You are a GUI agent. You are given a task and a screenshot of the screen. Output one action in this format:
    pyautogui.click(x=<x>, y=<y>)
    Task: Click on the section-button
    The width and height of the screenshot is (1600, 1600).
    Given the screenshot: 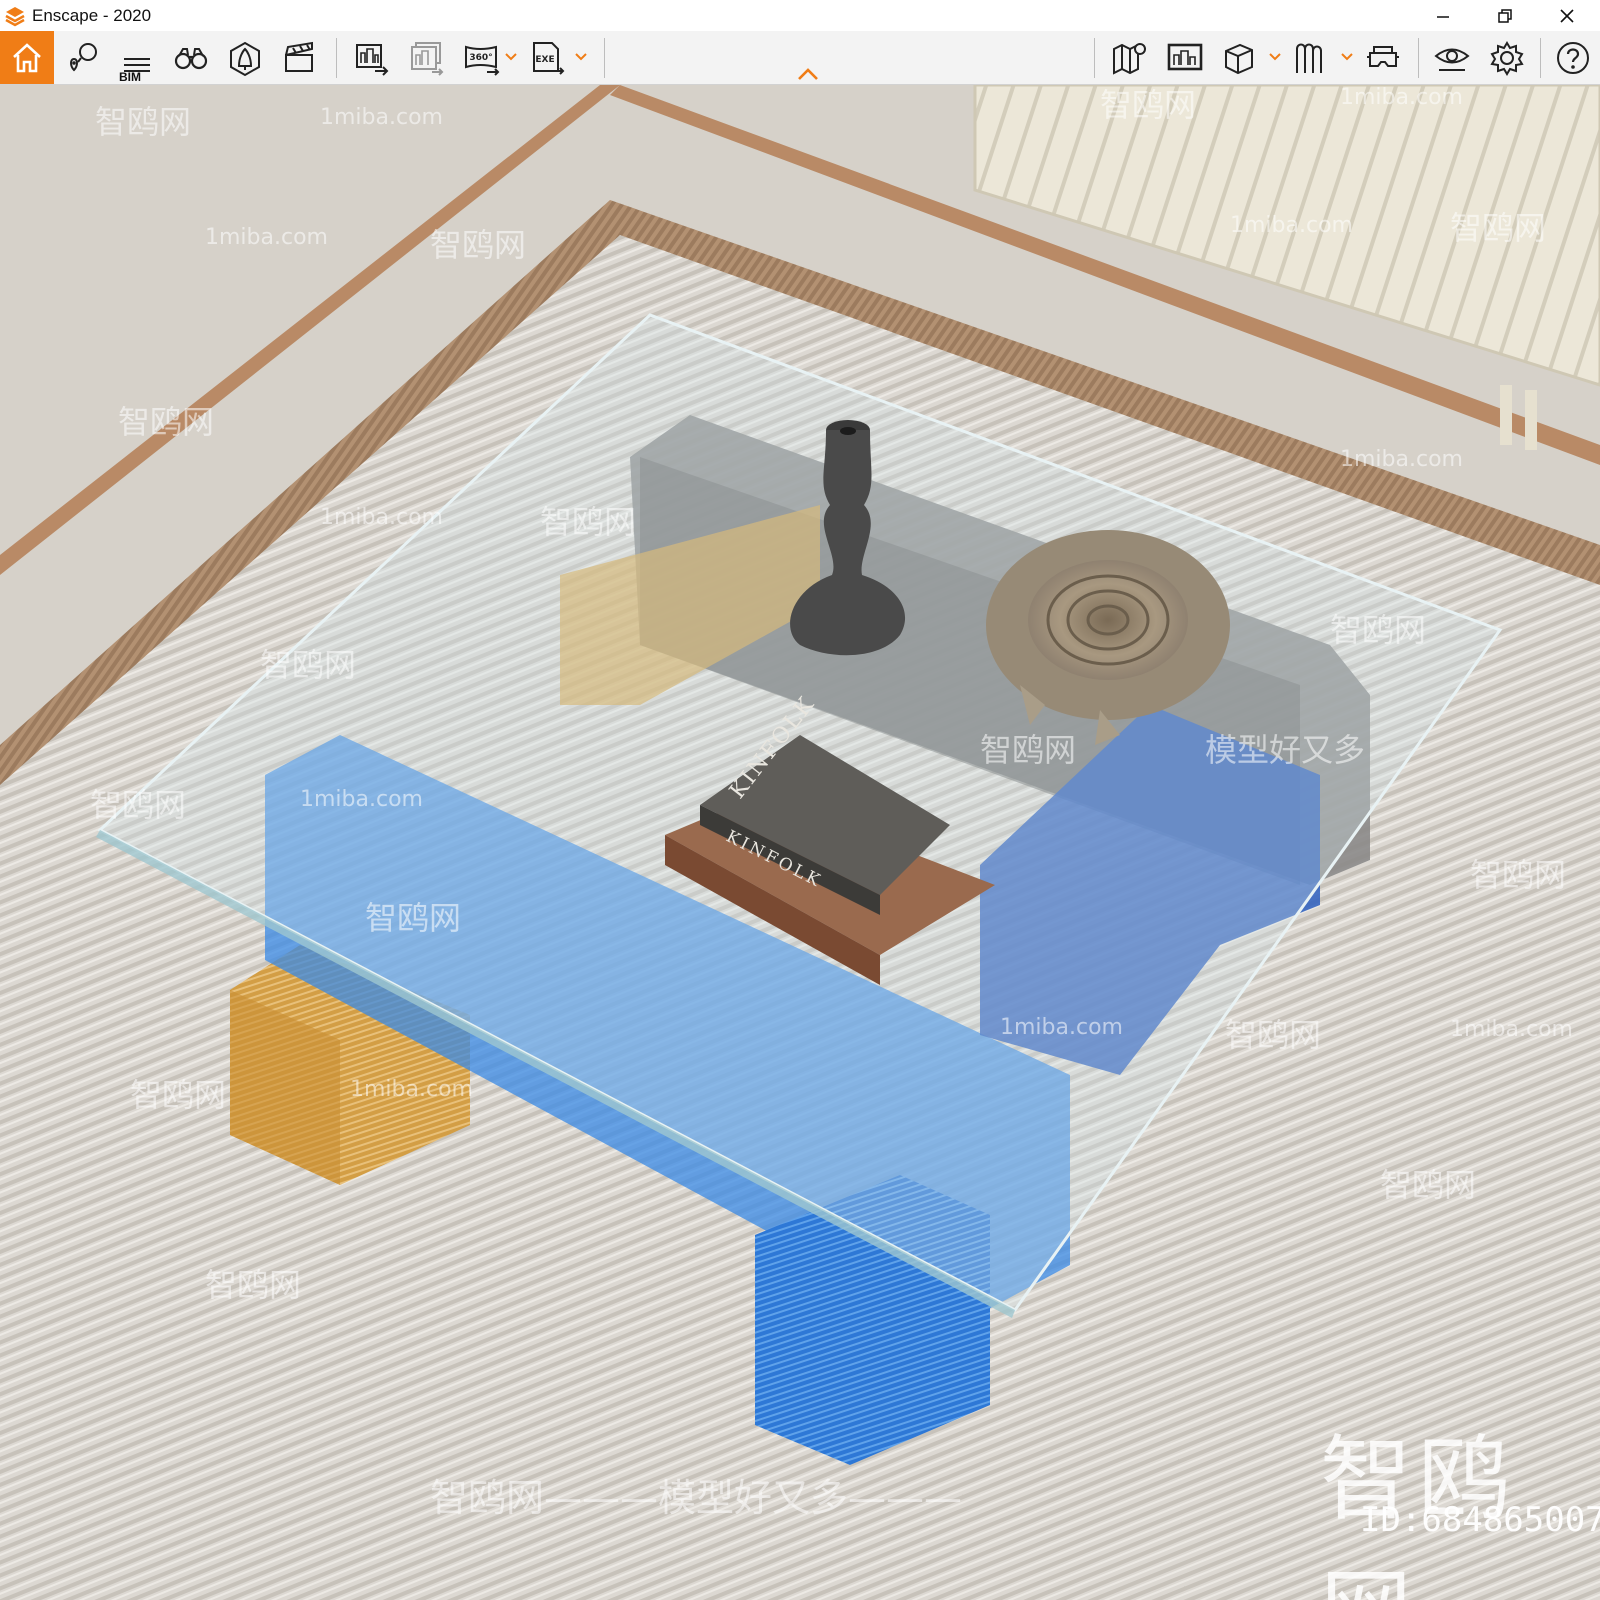 What is the action you would take?
    pyautogui.click(x=1311, y=57)
    